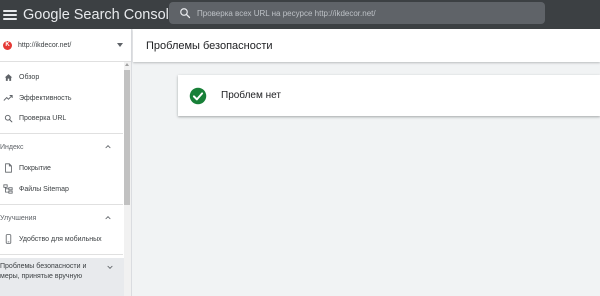  What do you see at coordinates (8, 189) in the screenshot?
I see `sitemap-icon` at bounding box center [8, 189].